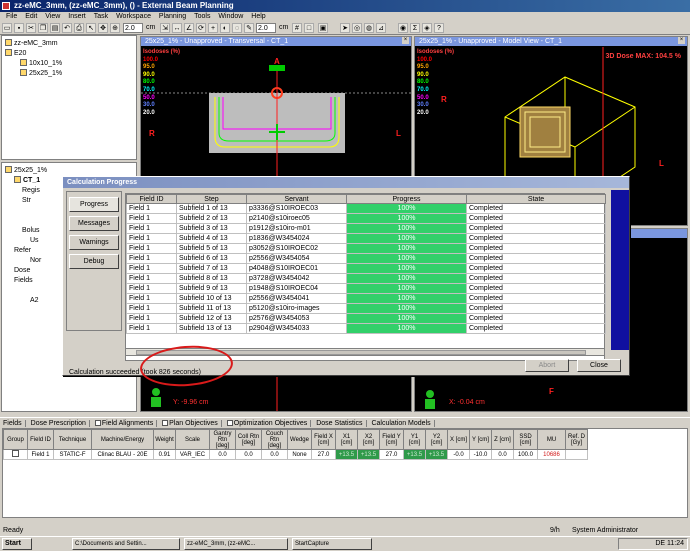  What do you see at coordinates (480, 439) in the screenshot?
I see `fields-col-17: Y [cm]` at bounding box center [480, 439].